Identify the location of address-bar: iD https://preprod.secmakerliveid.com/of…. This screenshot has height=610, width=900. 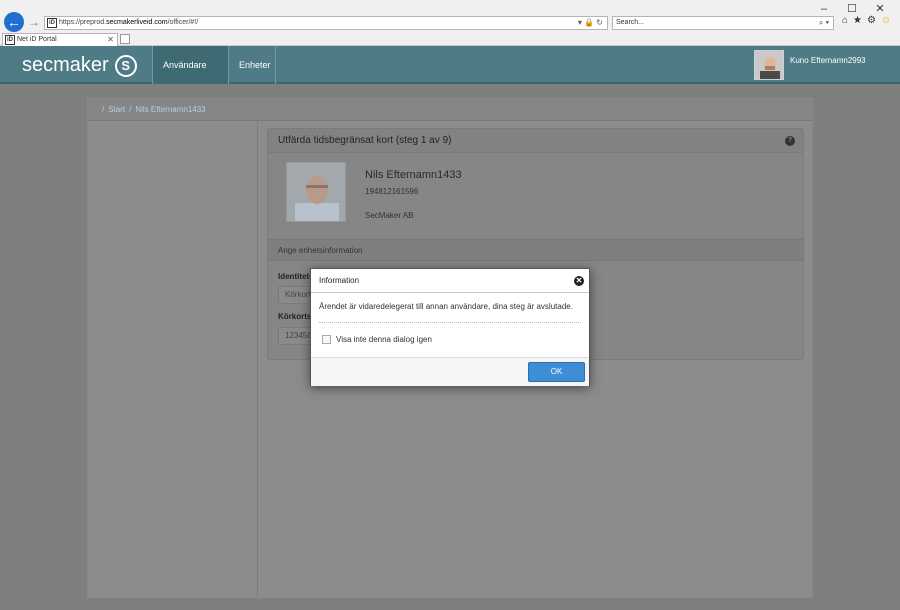
(326, 23).